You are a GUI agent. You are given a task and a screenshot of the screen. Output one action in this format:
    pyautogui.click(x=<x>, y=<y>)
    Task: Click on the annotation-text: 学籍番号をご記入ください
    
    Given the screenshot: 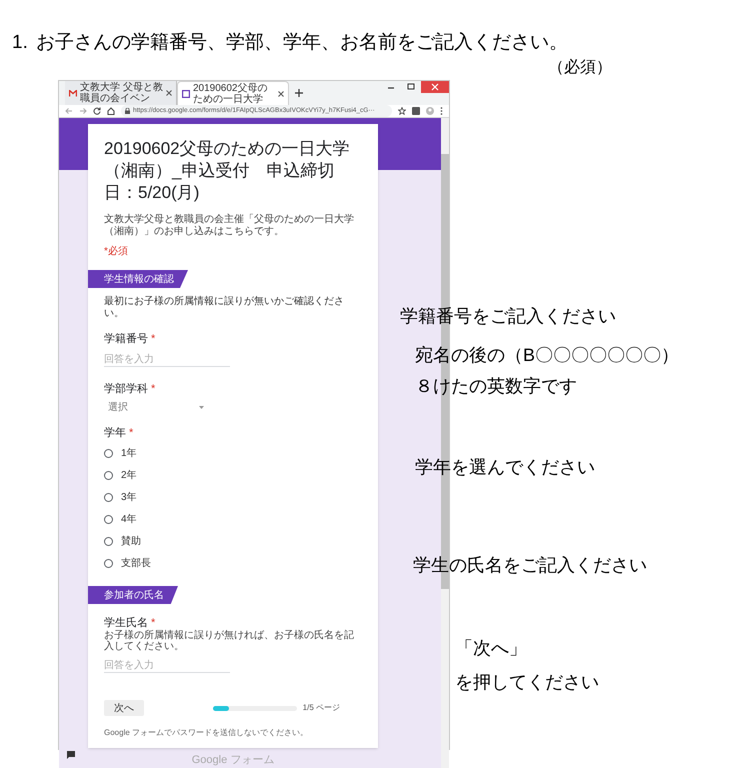 What is the action you would take?
    pyautogui.click(x=508, y=316)
    